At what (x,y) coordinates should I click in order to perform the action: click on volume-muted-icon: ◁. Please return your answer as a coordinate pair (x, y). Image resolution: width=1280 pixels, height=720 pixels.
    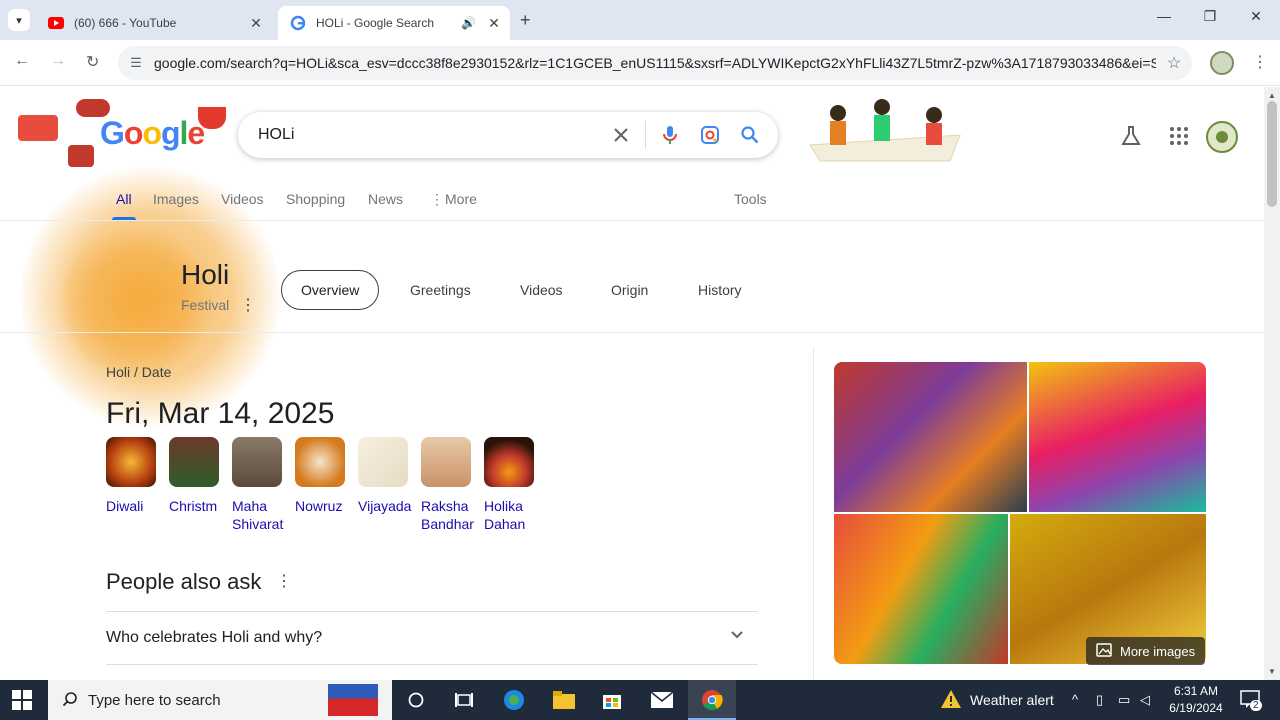
    Looking at the image, I should click on (1145, 700).